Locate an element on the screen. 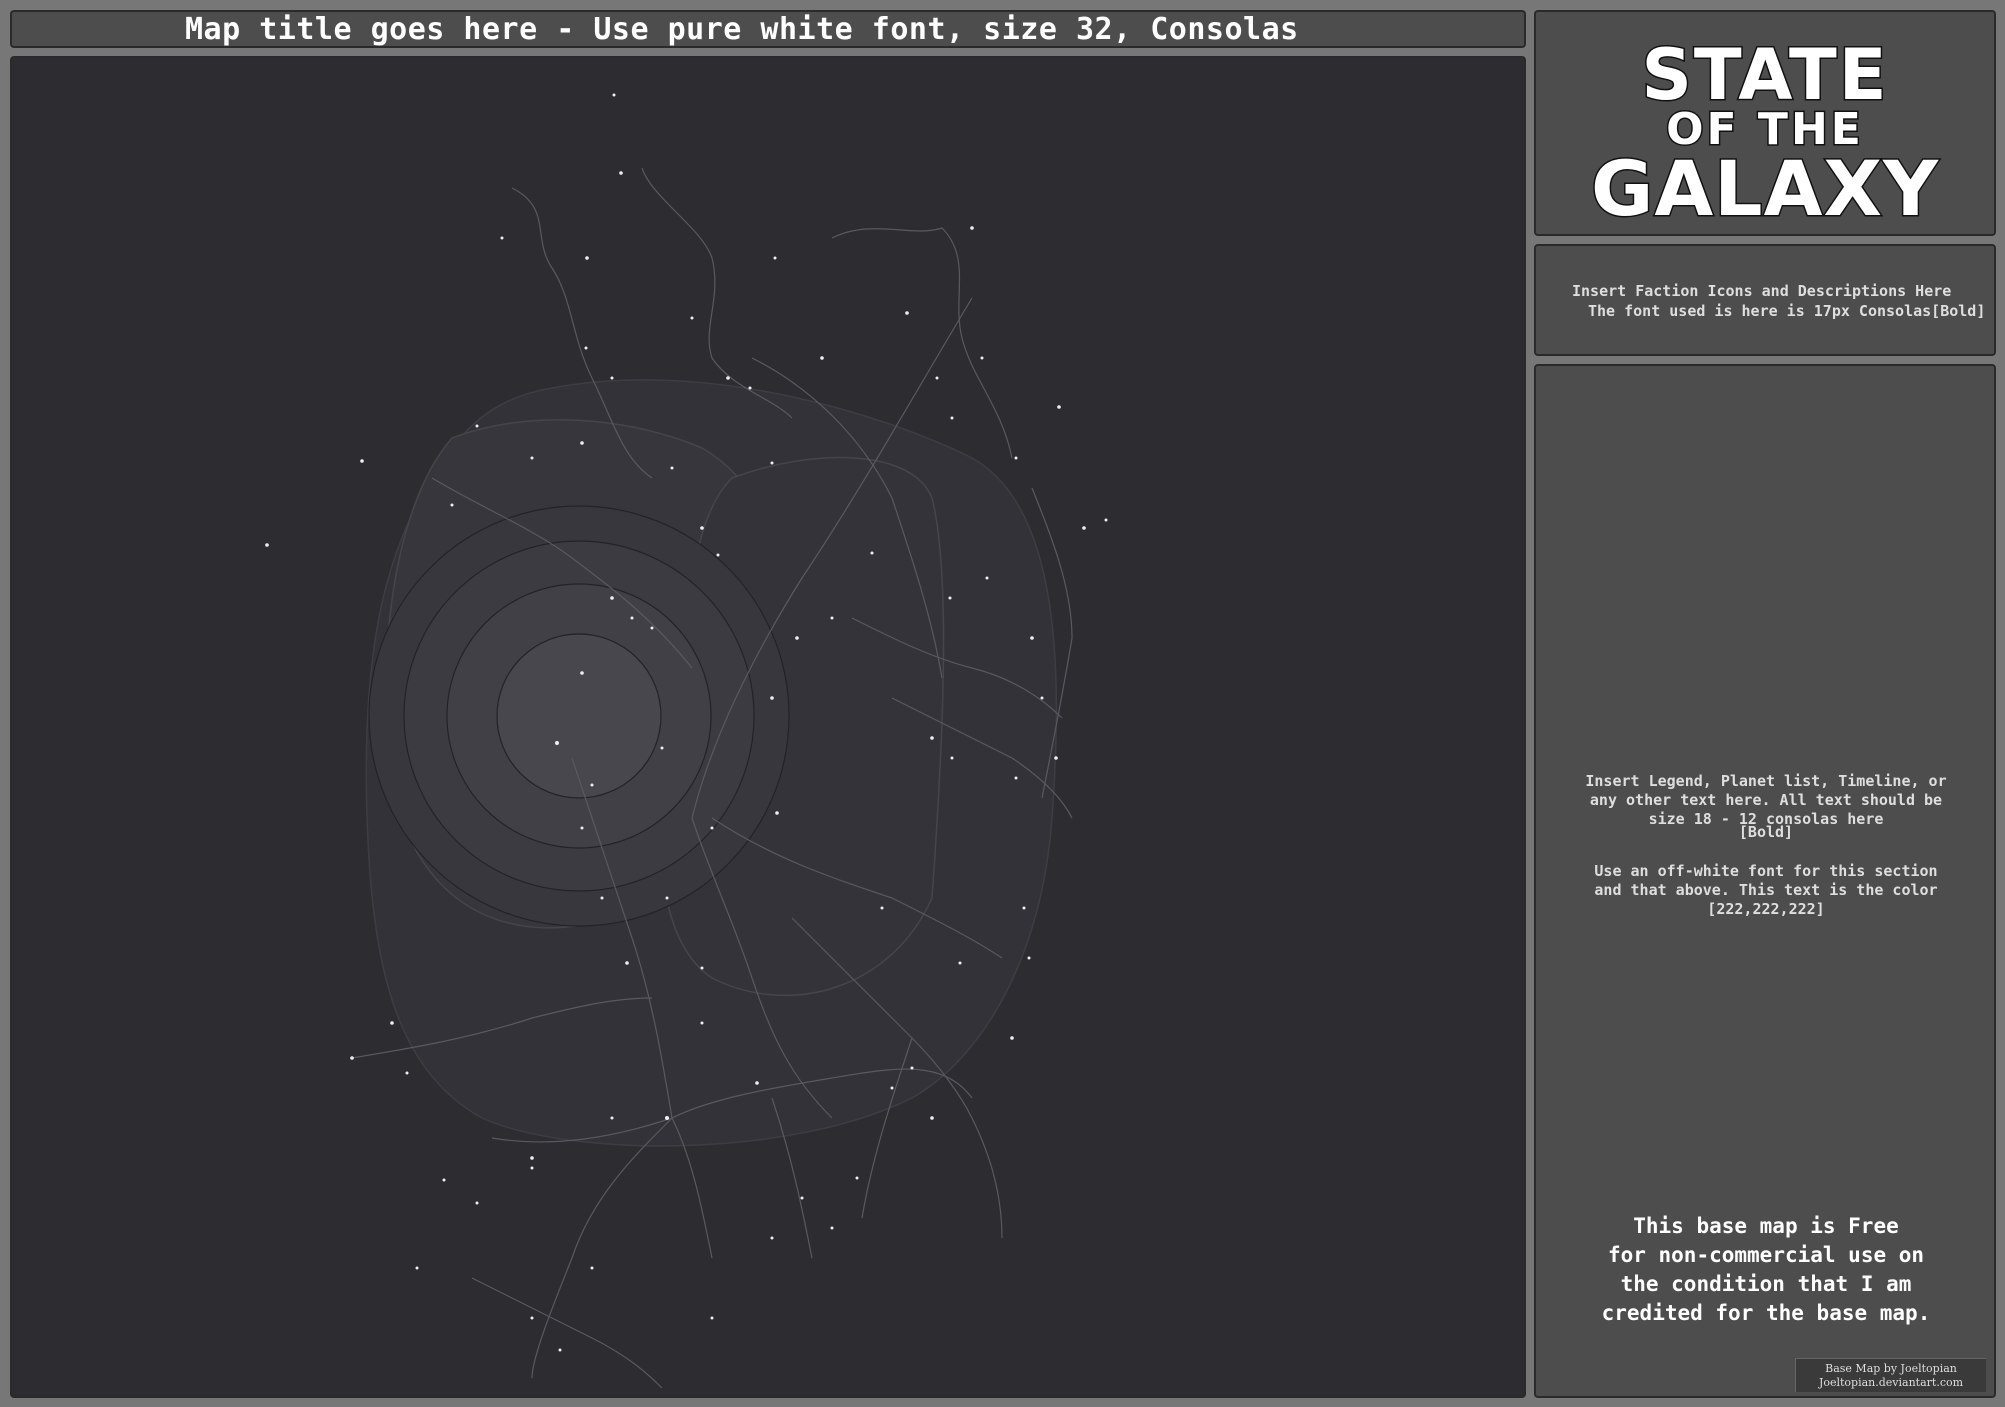  legend-line: Use an off-white font for this section is located at coordinates (1766, 871).